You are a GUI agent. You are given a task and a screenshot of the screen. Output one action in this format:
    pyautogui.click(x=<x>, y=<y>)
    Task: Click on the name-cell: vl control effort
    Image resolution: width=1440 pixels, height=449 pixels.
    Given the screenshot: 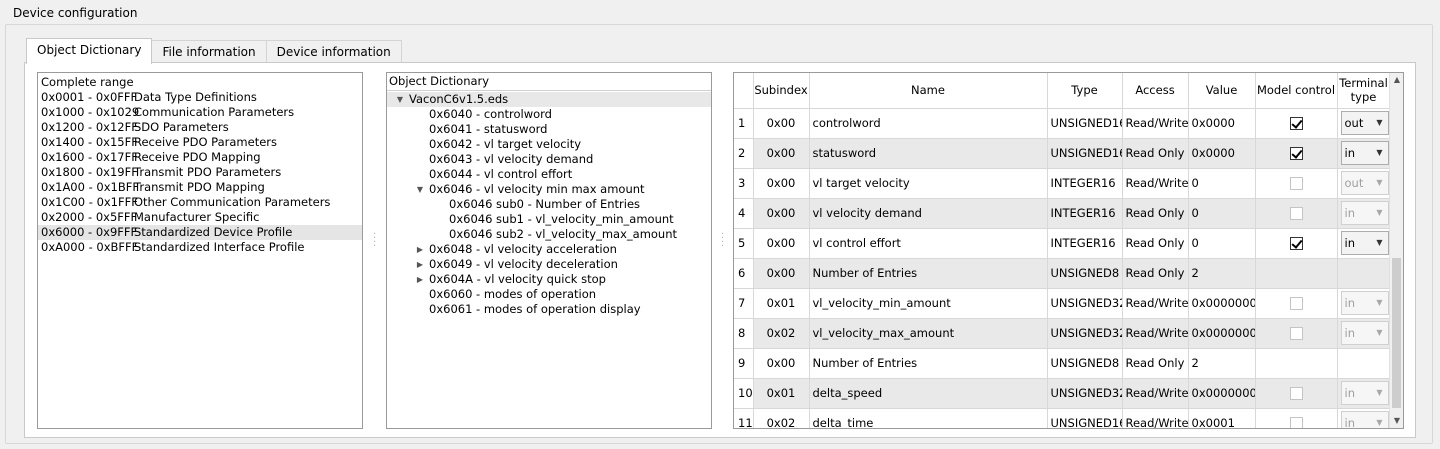 What is the action you would take?
    pyautogui.click(x=928, y=243)
    